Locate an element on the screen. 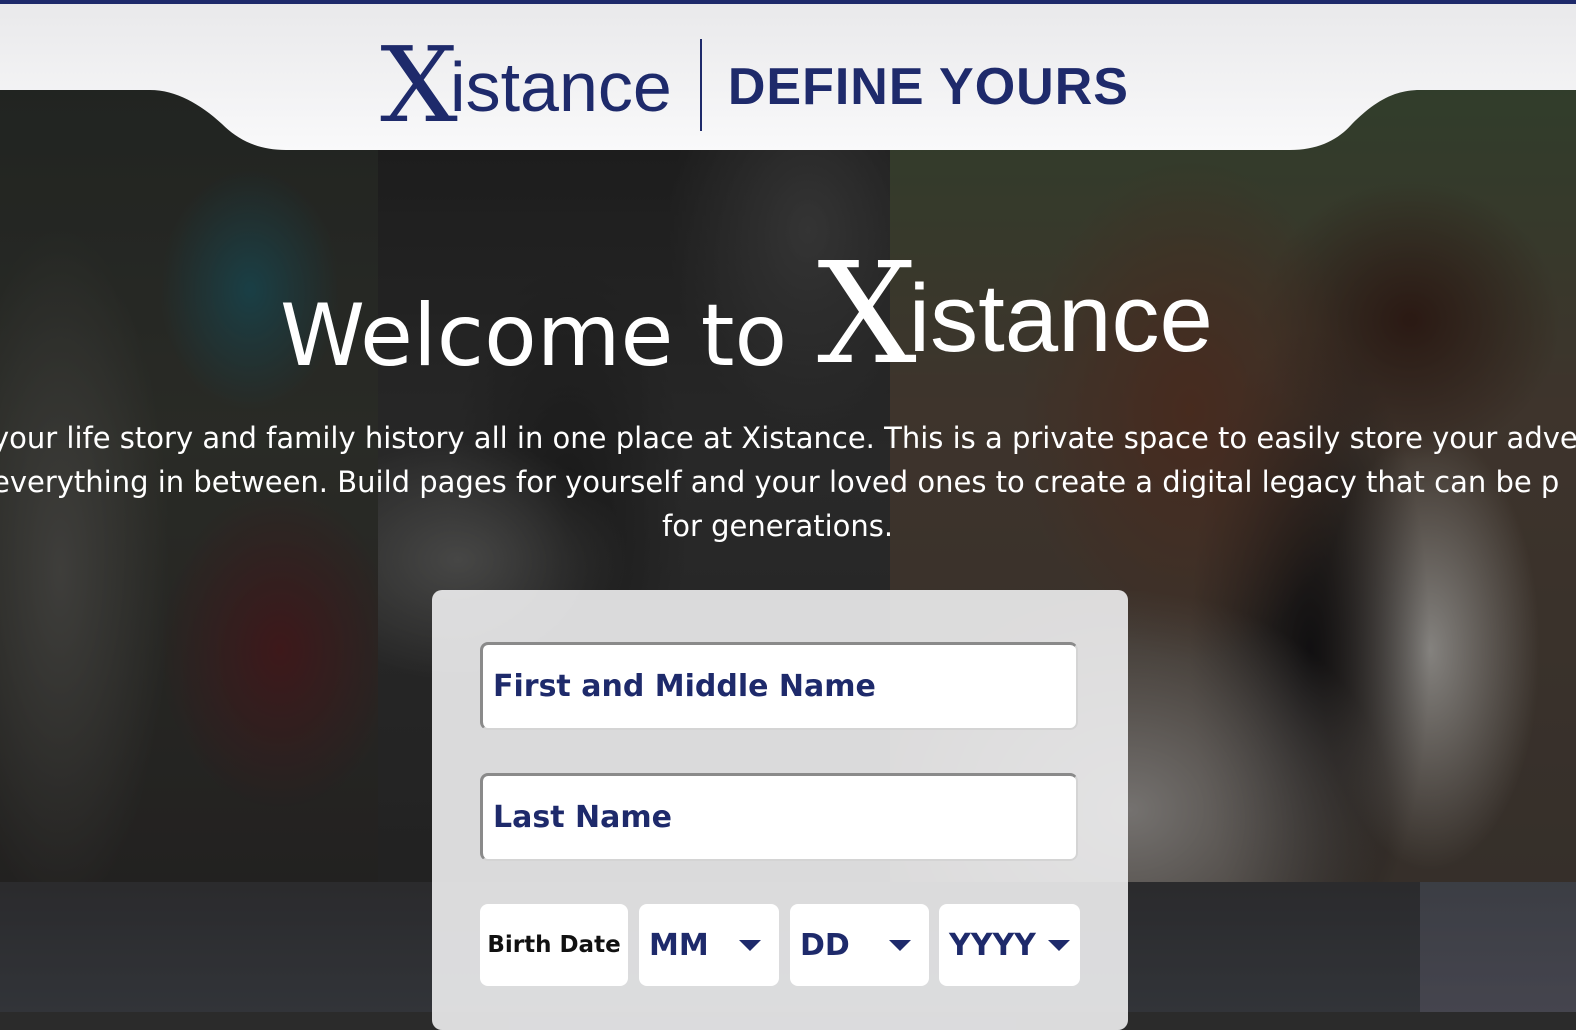 This screenshot has height=1030, width=1576. top-rule is located at coordinates (788, 2).